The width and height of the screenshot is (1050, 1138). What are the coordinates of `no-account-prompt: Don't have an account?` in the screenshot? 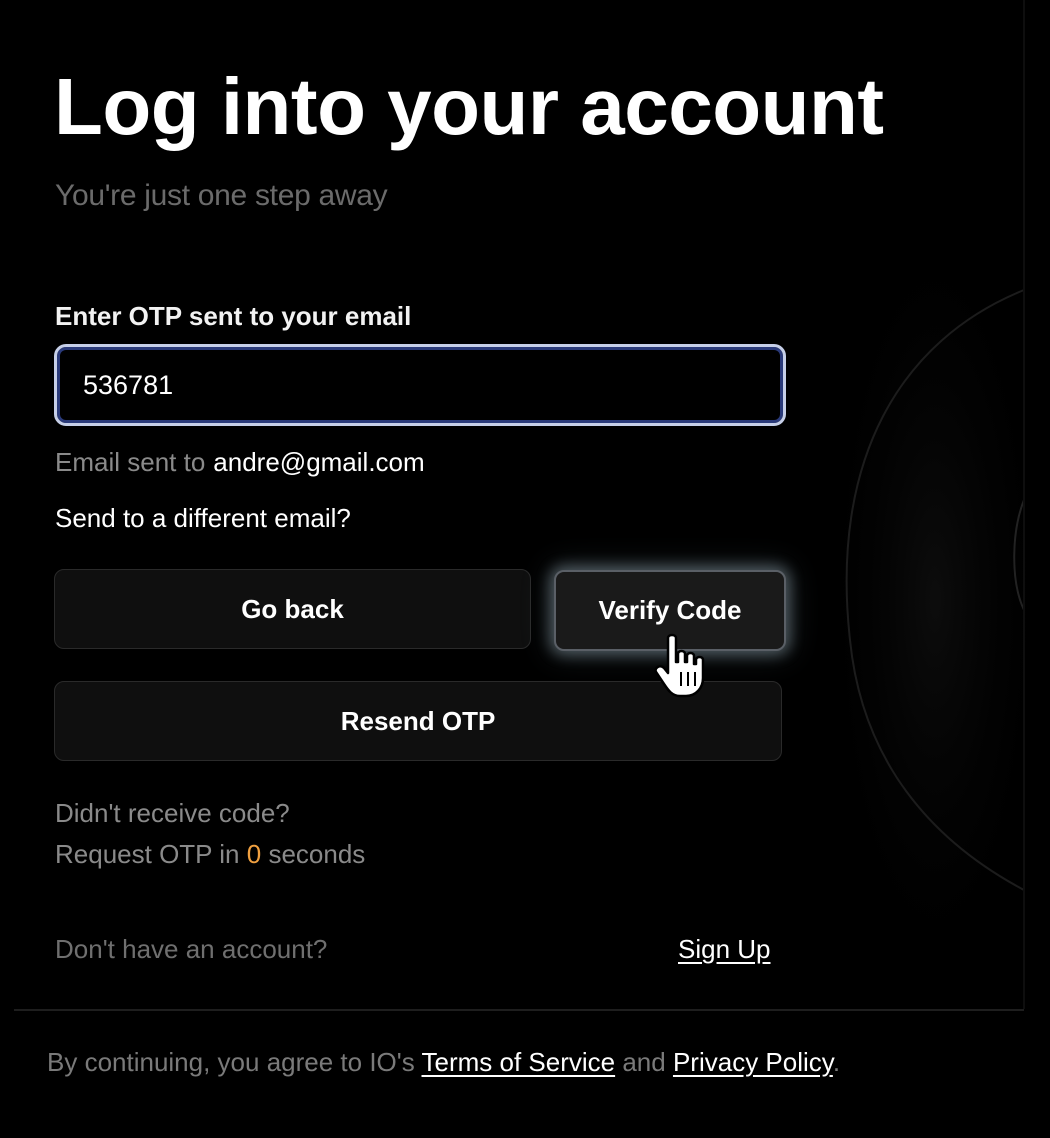 It's located at (191, 949).